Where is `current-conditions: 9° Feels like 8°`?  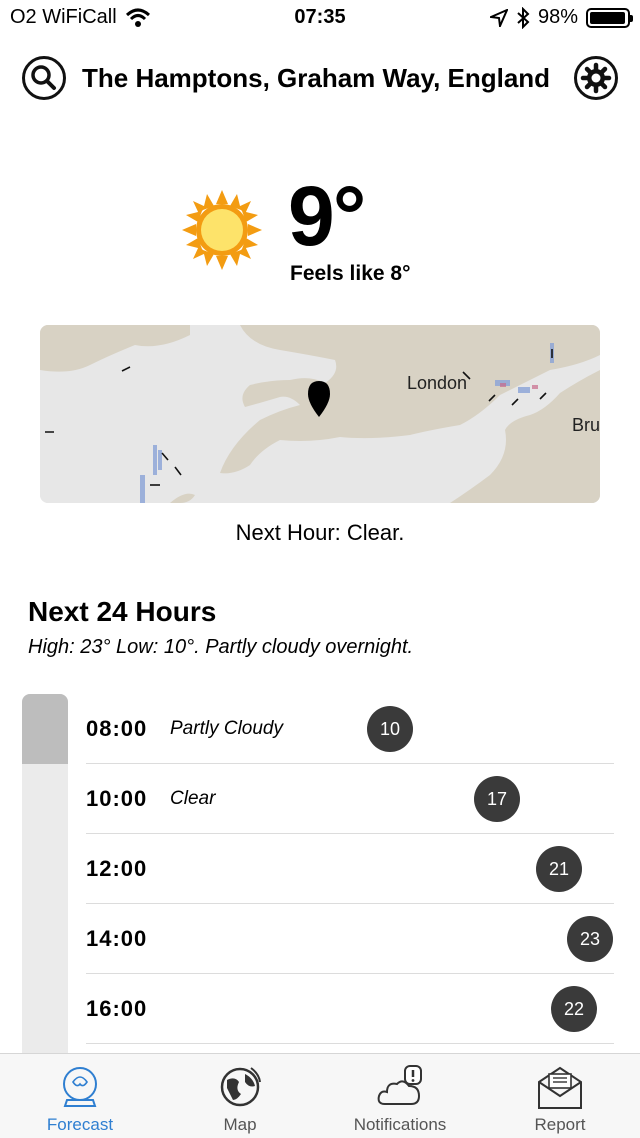 current-conditions: 9° Feels like 8° is located at coordinates (320, 230).